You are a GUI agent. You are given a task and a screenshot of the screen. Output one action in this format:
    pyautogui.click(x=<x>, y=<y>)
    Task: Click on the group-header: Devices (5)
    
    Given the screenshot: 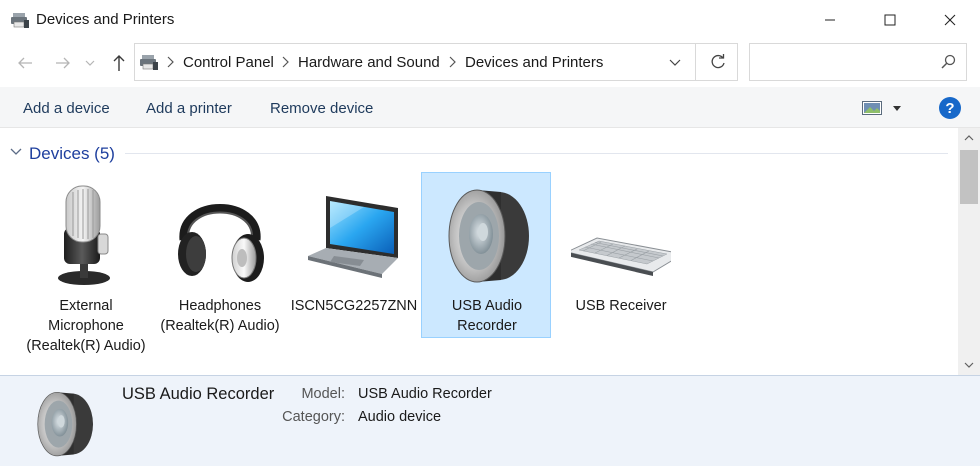 What is the action you would take?
    pyautogui.click(x=72, y=154)
    